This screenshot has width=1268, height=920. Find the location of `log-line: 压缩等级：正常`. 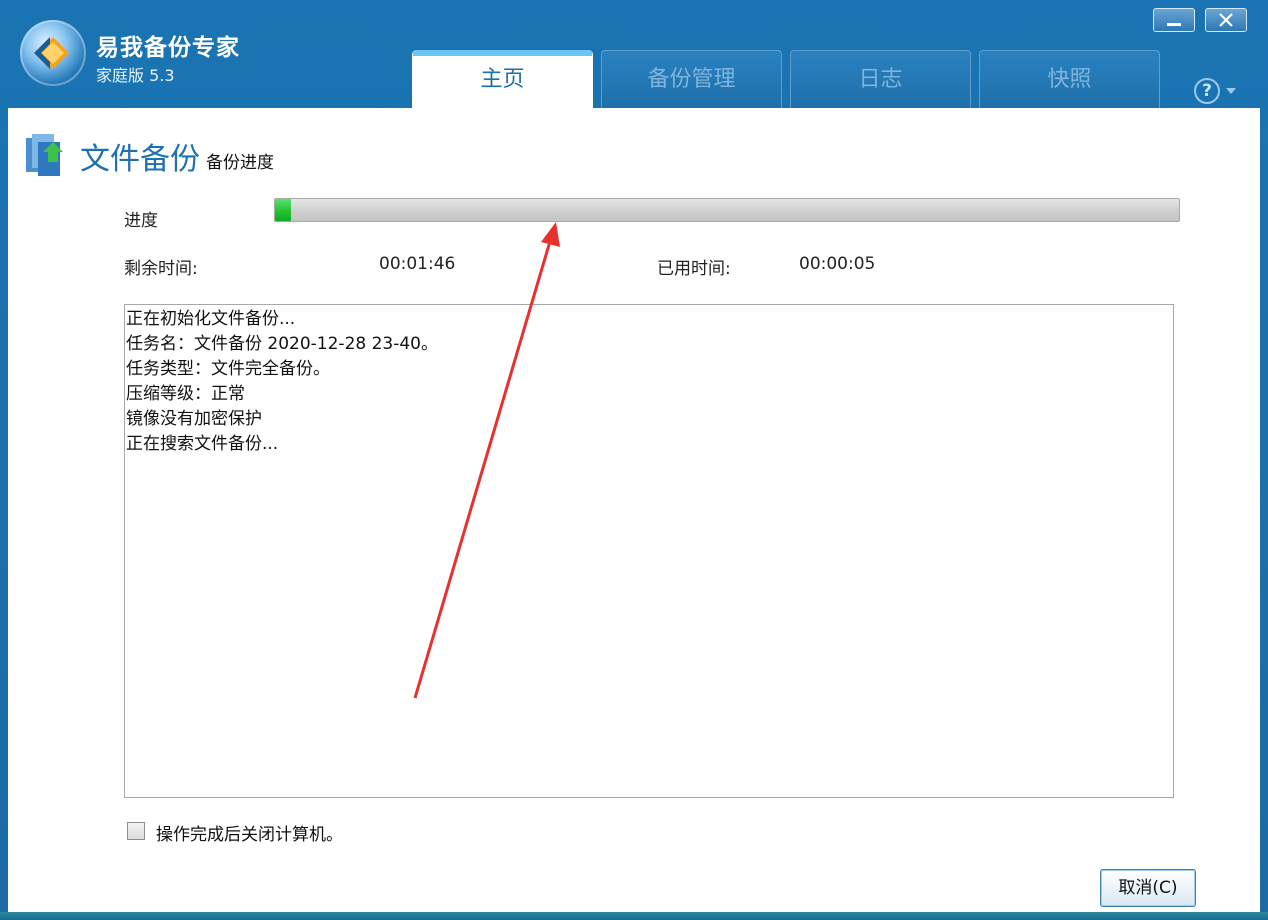

log-line: 压缩等级：正常 is located at coordinates (185, 394).